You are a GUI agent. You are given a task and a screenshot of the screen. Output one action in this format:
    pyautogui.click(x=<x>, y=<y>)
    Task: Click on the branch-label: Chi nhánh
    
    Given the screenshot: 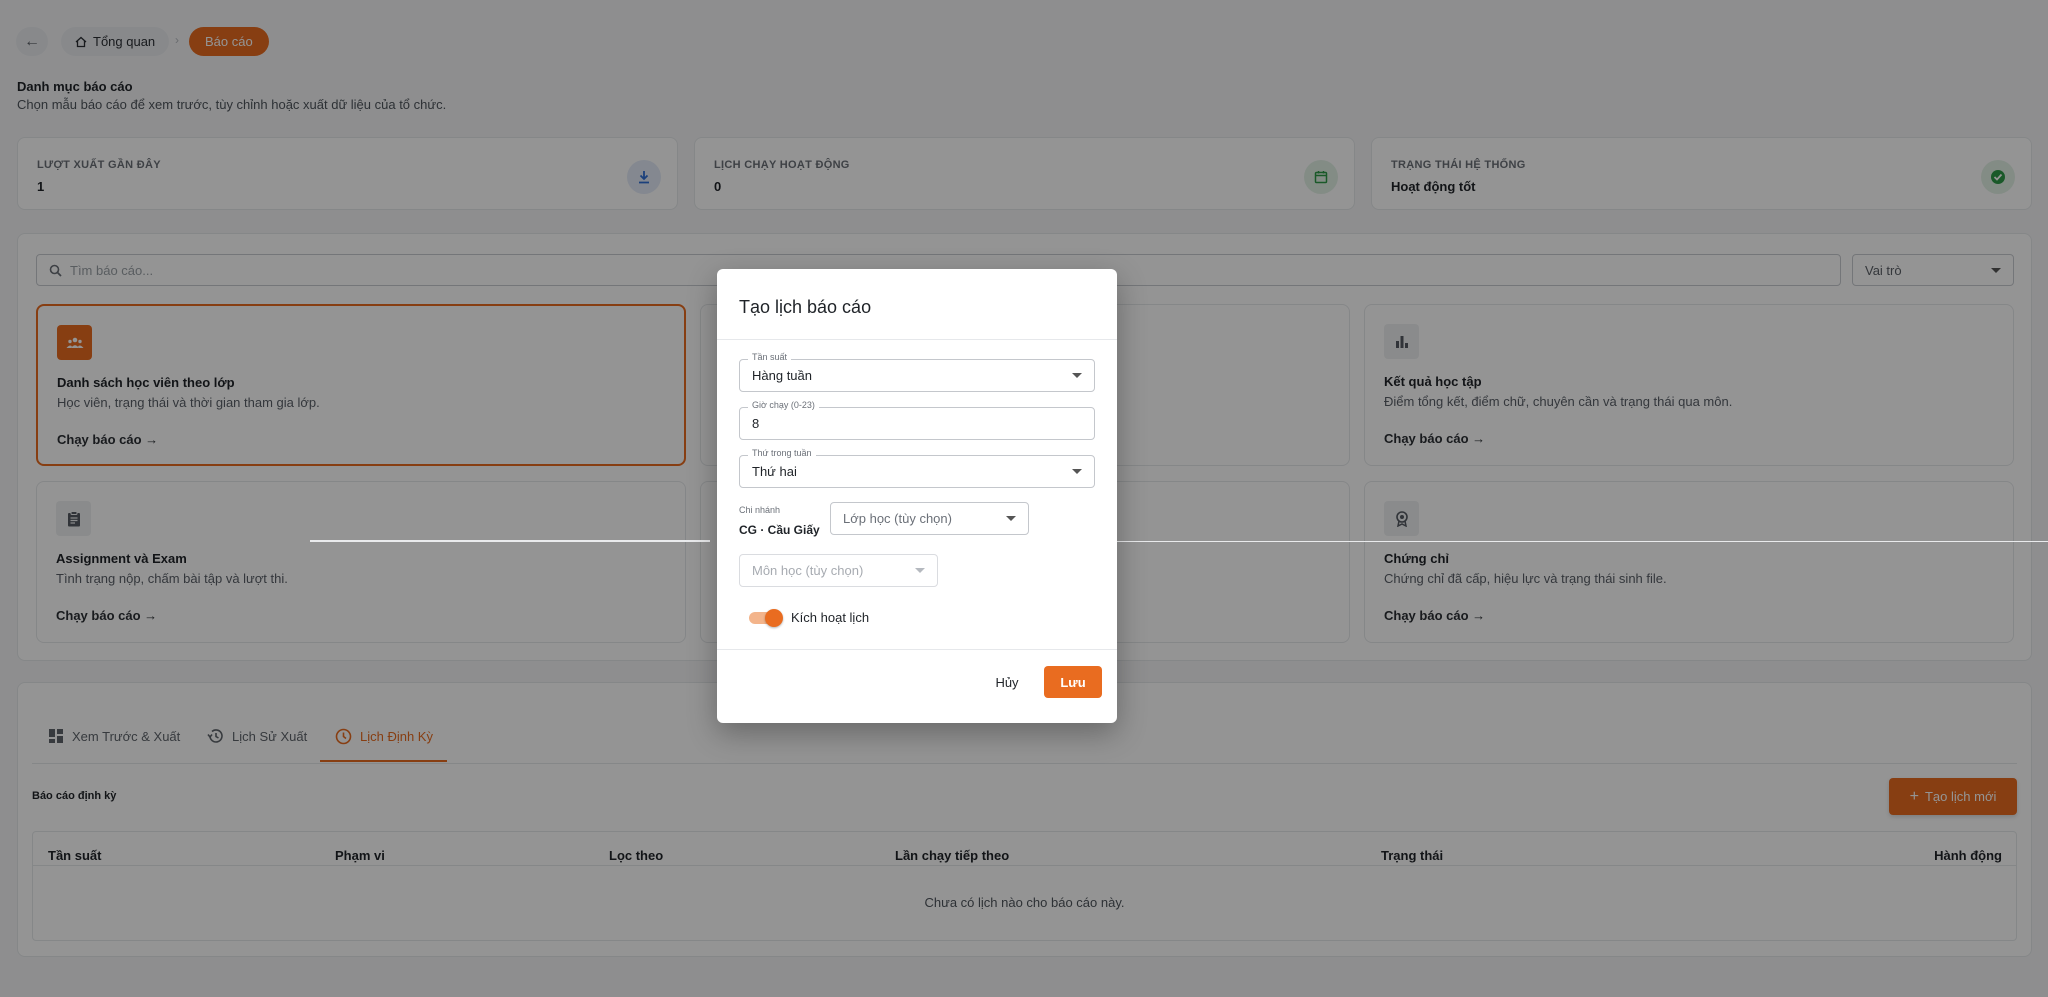 What is the action you would take?
    pyautogui.click(x=760, y=510)
    